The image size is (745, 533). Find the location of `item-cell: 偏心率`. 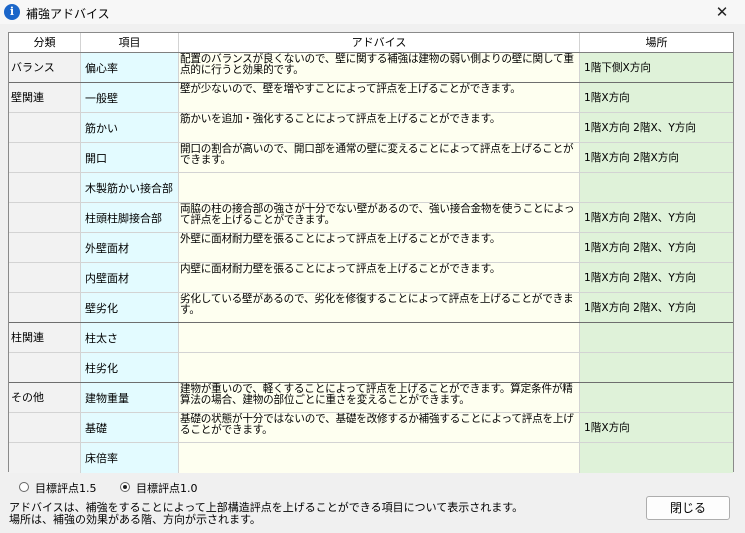

item-cell: 偏心率 is located at coordinates (130, 67).